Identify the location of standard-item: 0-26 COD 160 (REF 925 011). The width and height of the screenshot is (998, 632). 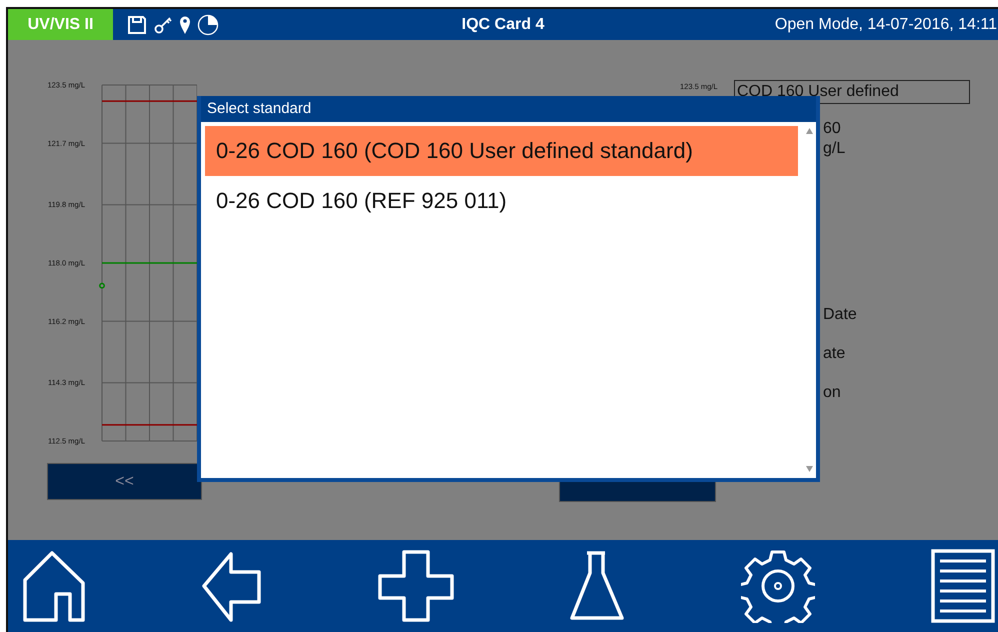
(501, 201).